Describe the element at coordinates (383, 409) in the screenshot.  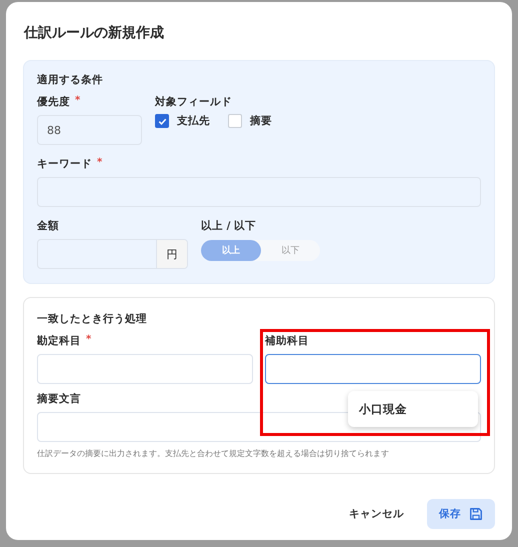
I see `suggestion-item: 小口現金` at that location.